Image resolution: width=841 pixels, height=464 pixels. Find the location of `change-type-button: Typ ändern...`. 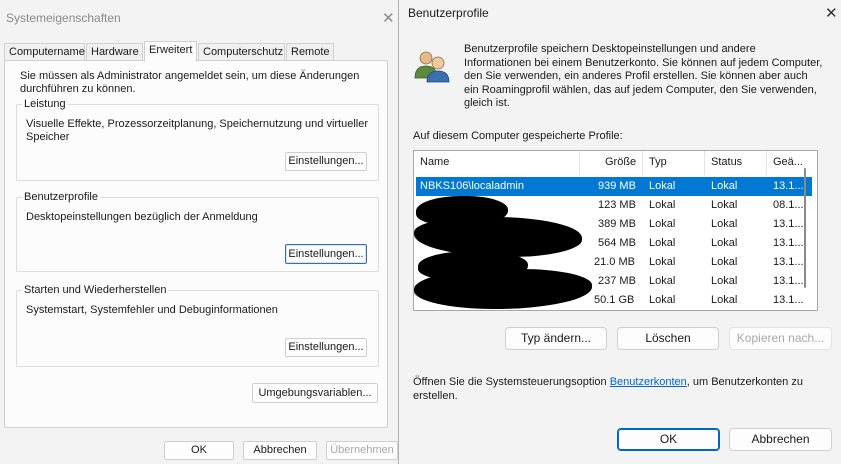

change-type-button: Typ ändern... is located at coordinates (556, 338).